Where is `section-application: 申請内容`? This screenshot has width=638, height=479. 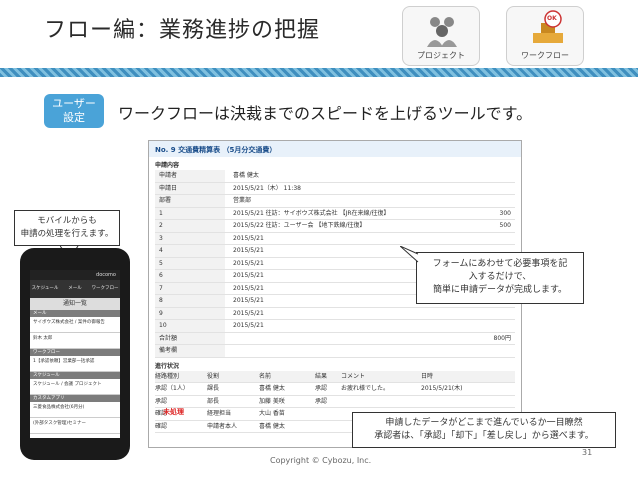 section-application: 申請内容 is located at coordinates (167, 165).